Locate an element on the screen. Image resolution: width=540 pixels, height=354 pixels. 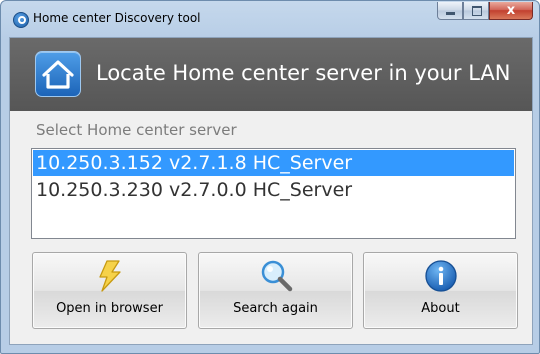
about-label: About is located at coordinates (440, 308).